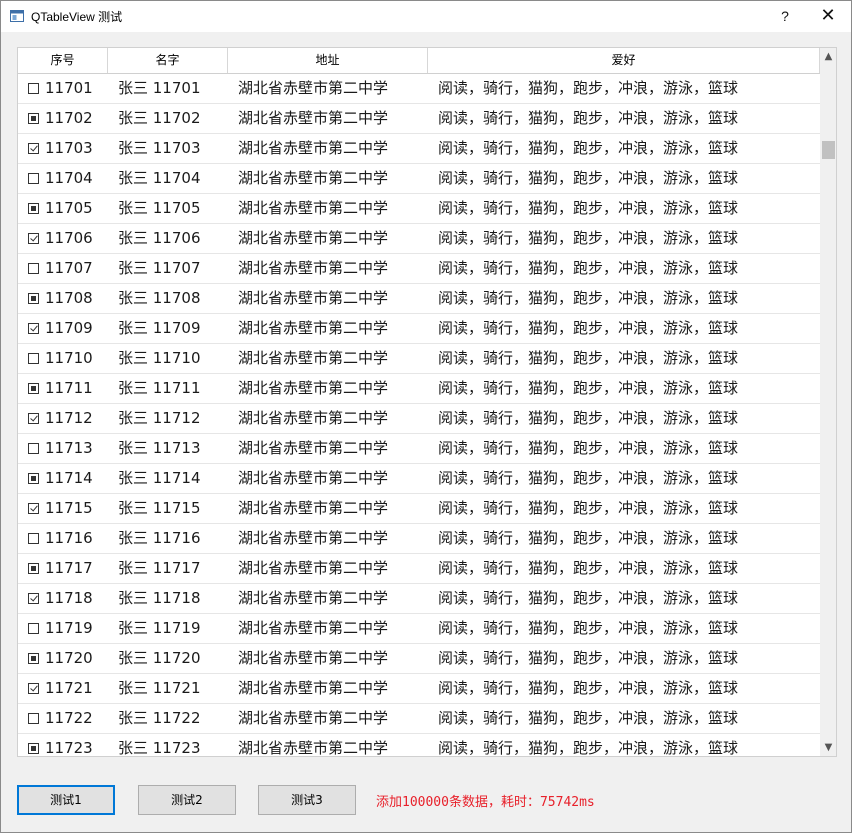  What do you see at coordinates (63, 538) in the screenshot?
I see `cell-id: 11716` at bounding box center [63, 538].